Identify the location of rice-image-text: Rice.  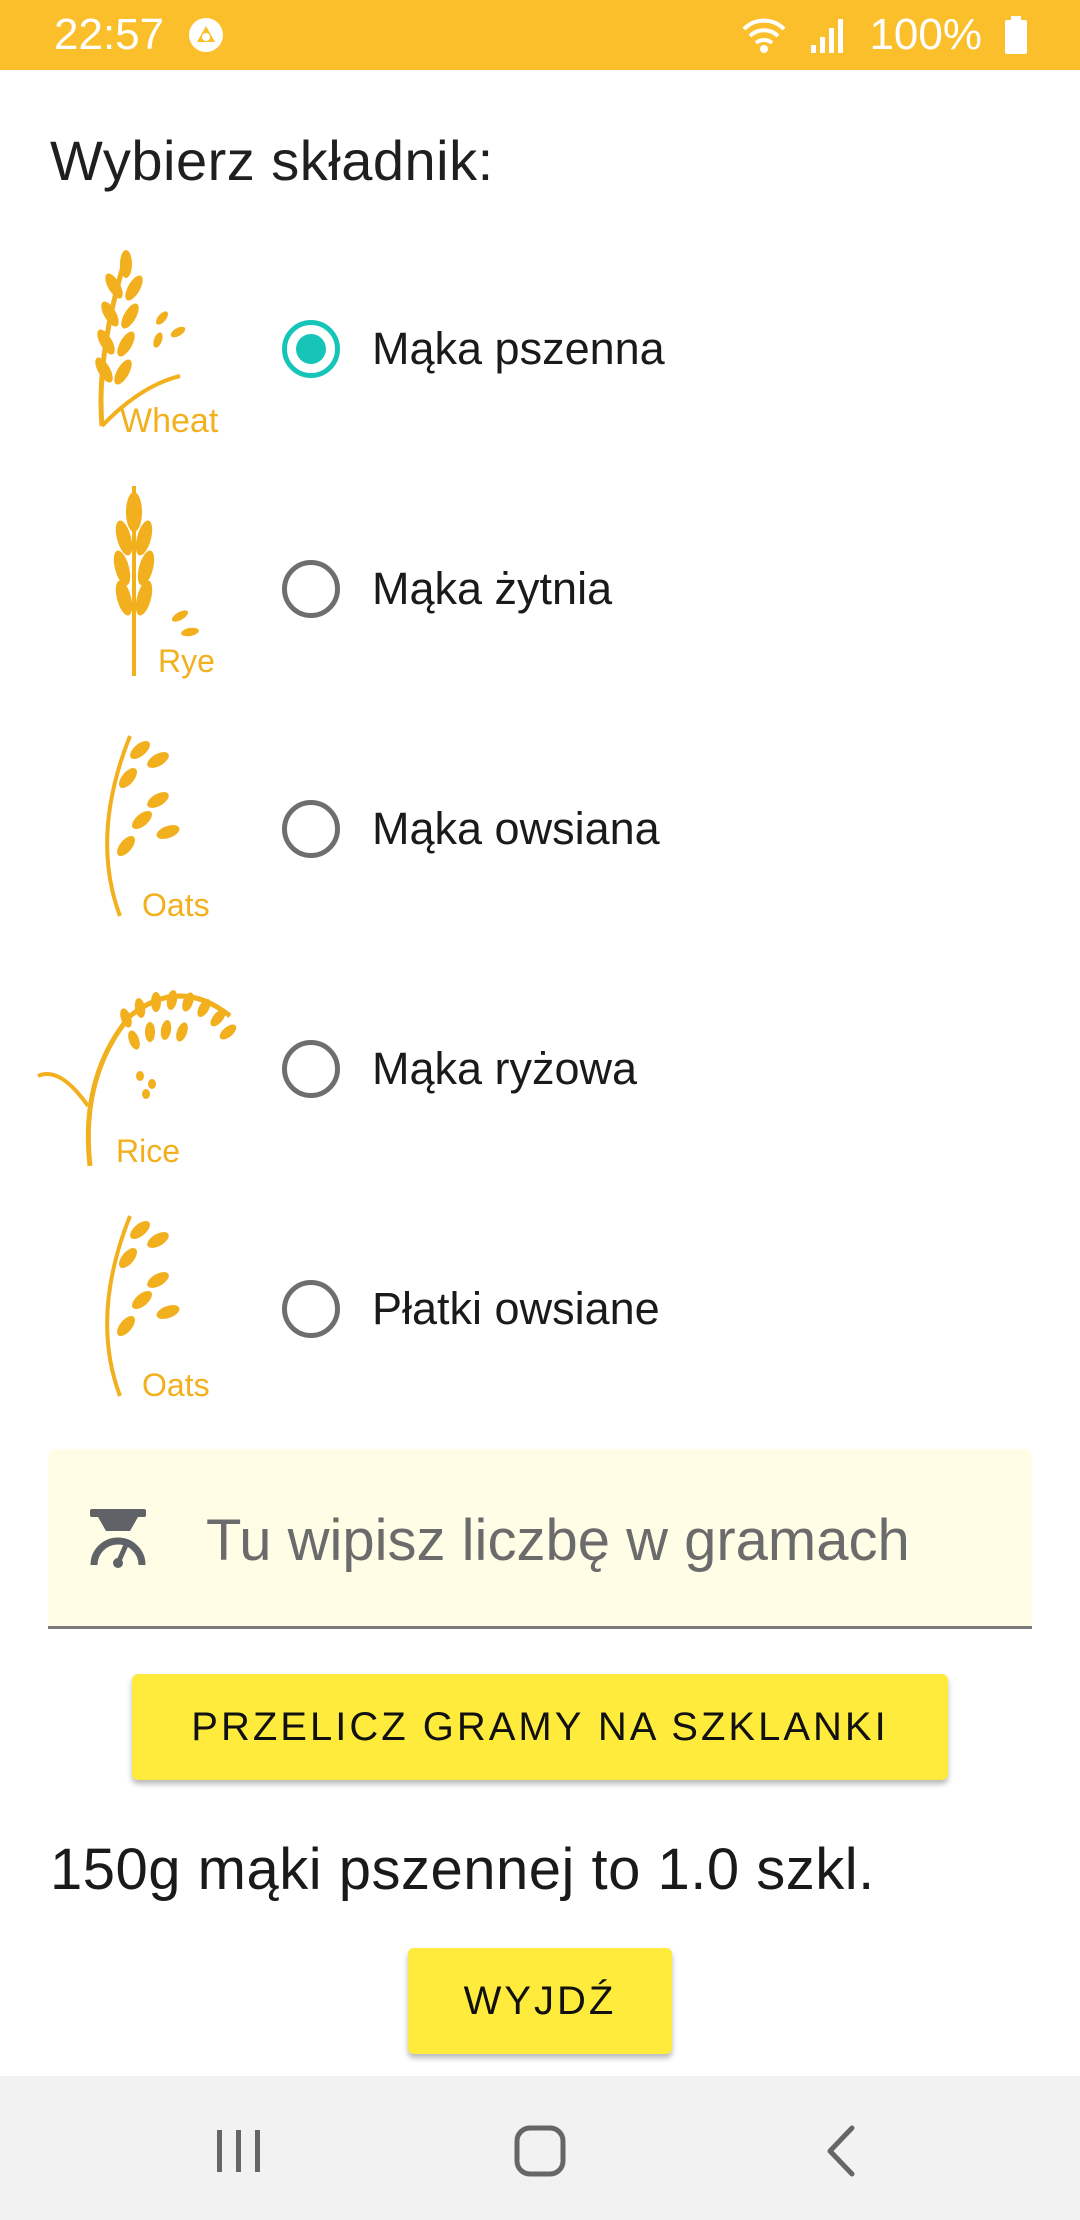
(148, 1151).